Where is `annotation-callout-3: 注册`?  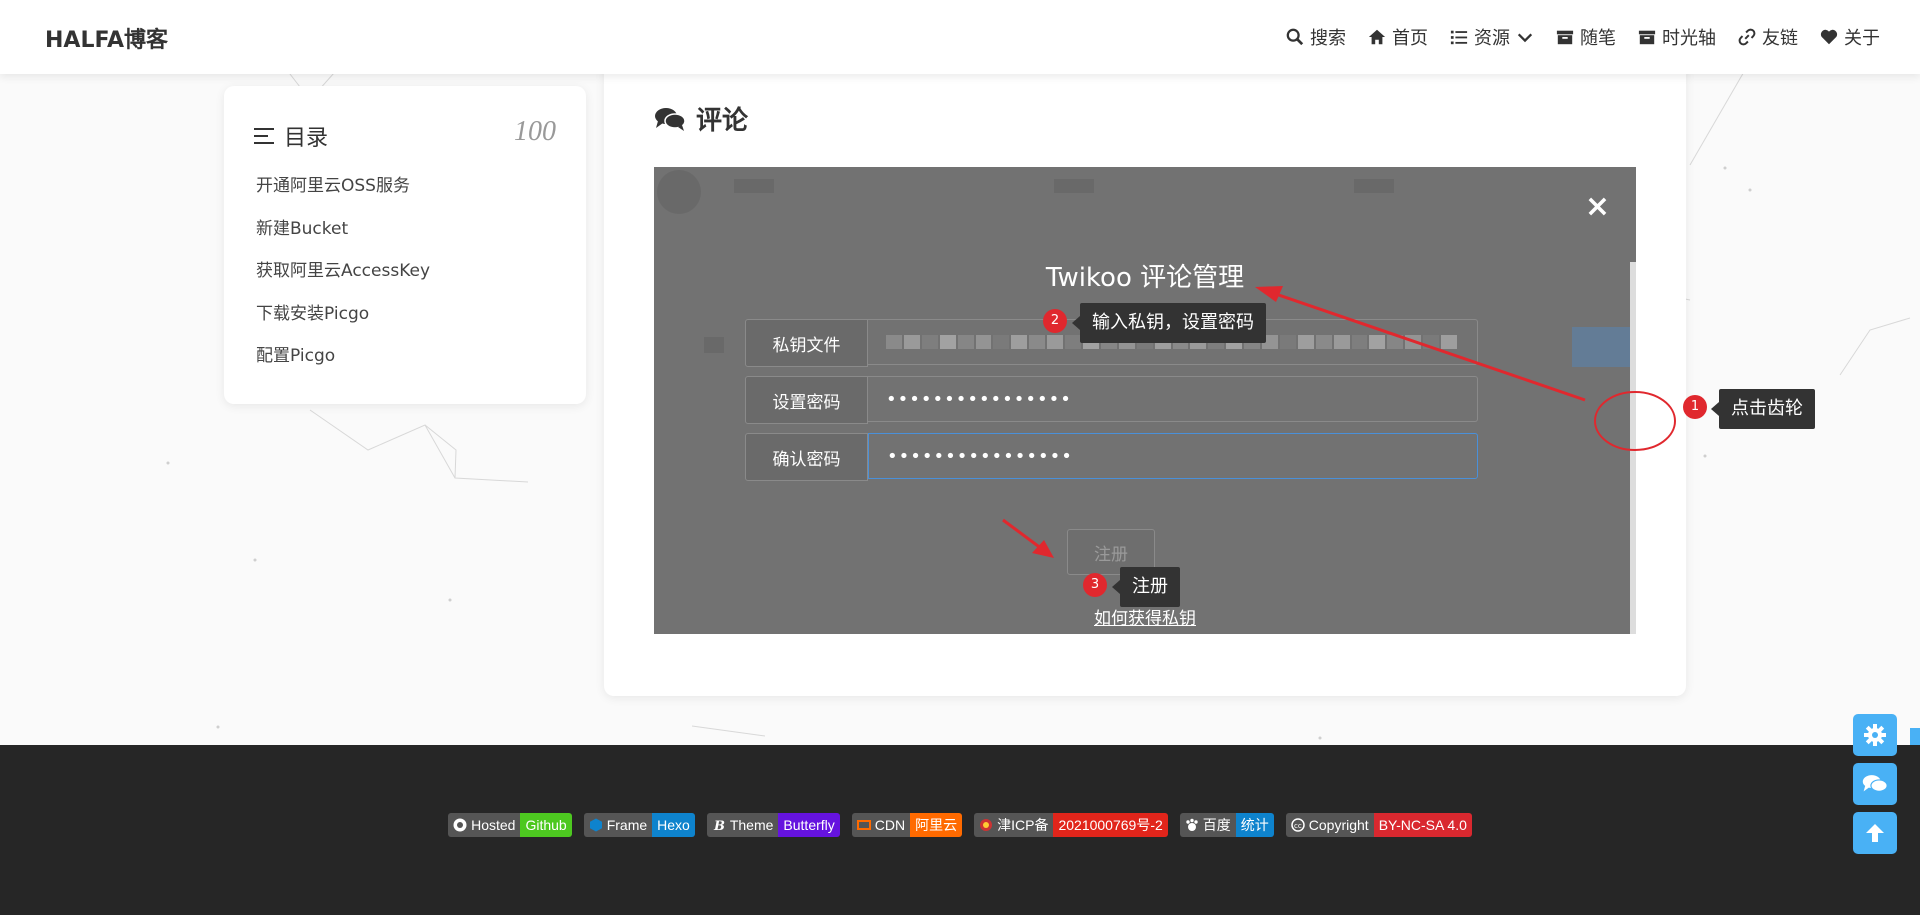 annotation-callout-3: 注册 is located at coordinates (1146, 587).